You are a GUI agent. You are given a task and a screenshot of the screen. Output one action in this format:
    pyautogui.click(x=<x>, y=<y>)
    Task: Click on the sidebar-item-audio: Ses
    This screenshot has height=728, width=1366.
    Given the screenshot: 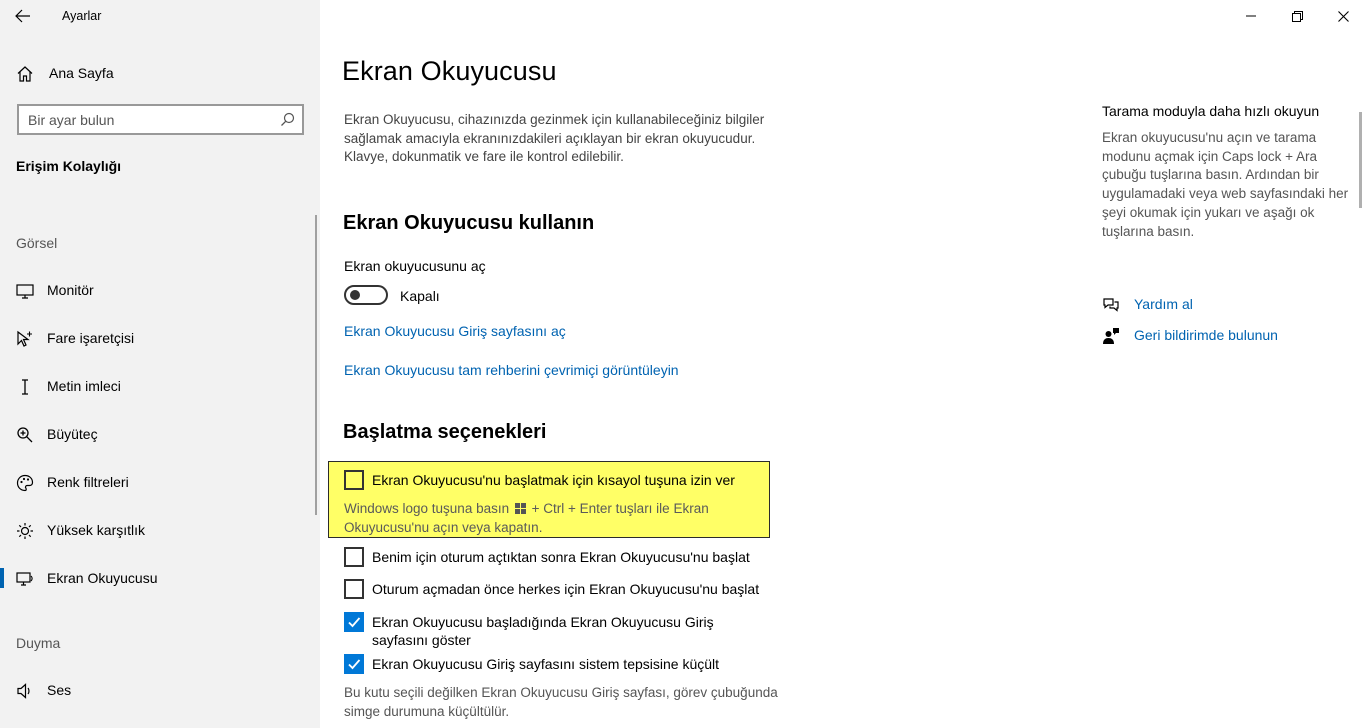 What is the action you would take?
    pyautogui.click(x=158, y=690)
    